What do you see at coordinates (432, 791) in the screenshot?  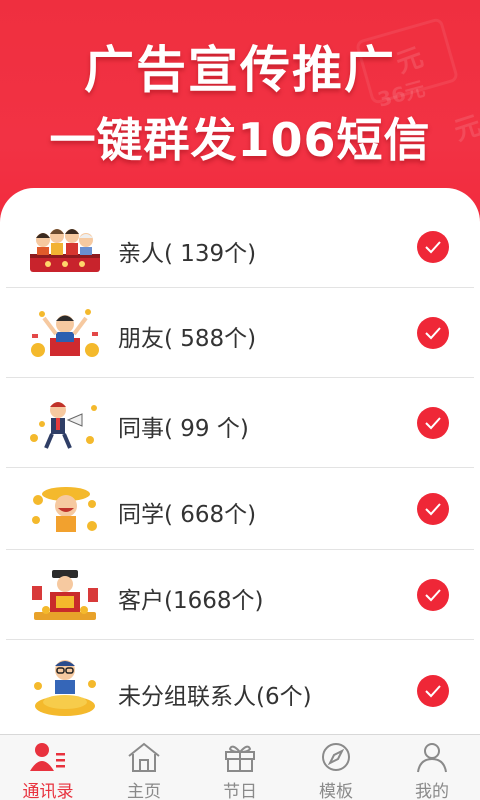 I see `tab-label: 我的` at bounding box center [432, 791].